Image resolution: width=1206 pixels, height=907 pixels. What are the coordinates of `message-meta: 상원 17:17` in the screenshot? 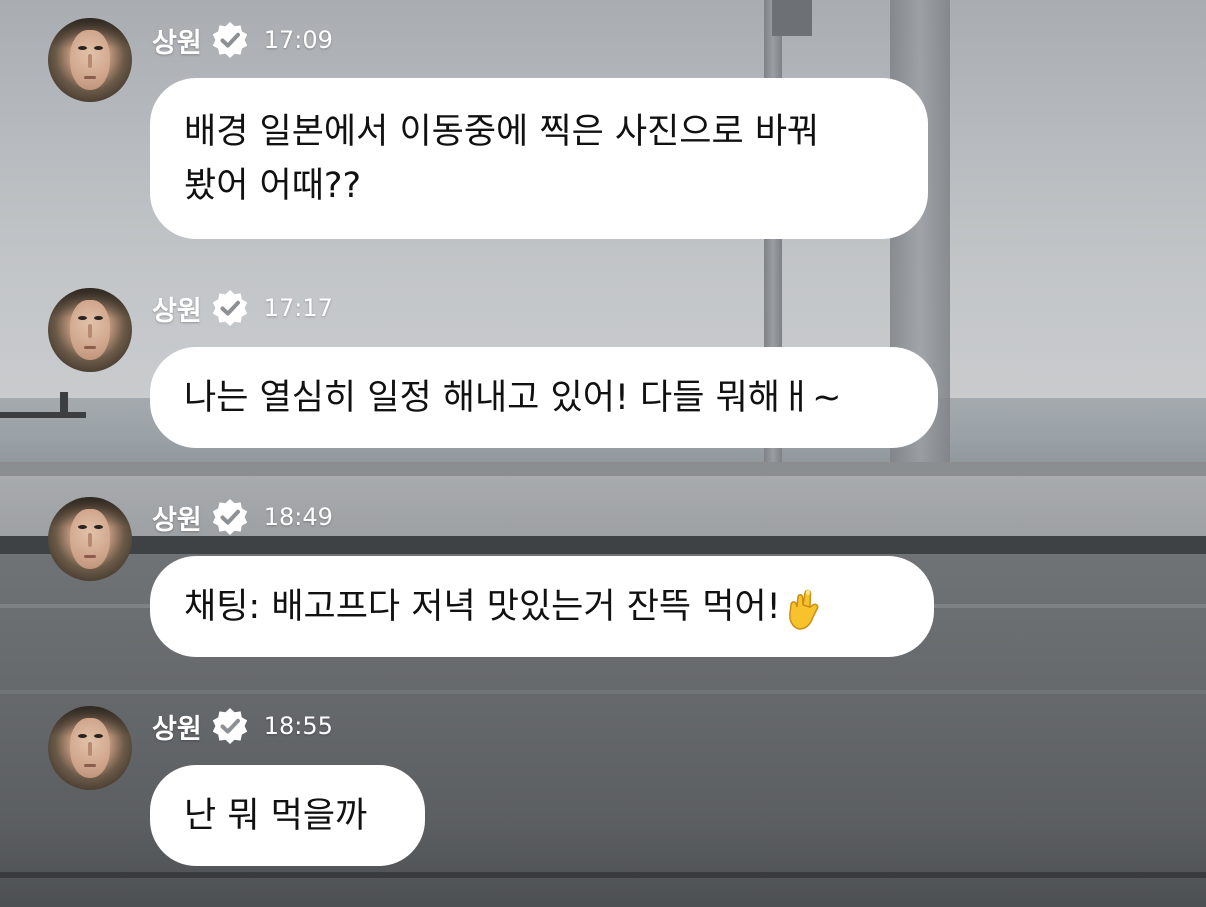 It's located at (242, 308).